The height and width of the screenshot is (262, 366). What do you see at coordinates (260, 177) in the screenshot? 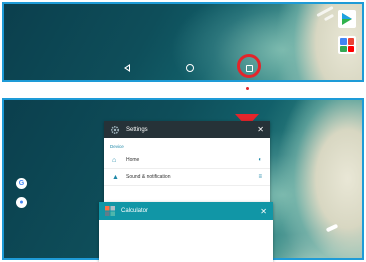
I see `list-icon: ≡` at bounding box center [260, 177].